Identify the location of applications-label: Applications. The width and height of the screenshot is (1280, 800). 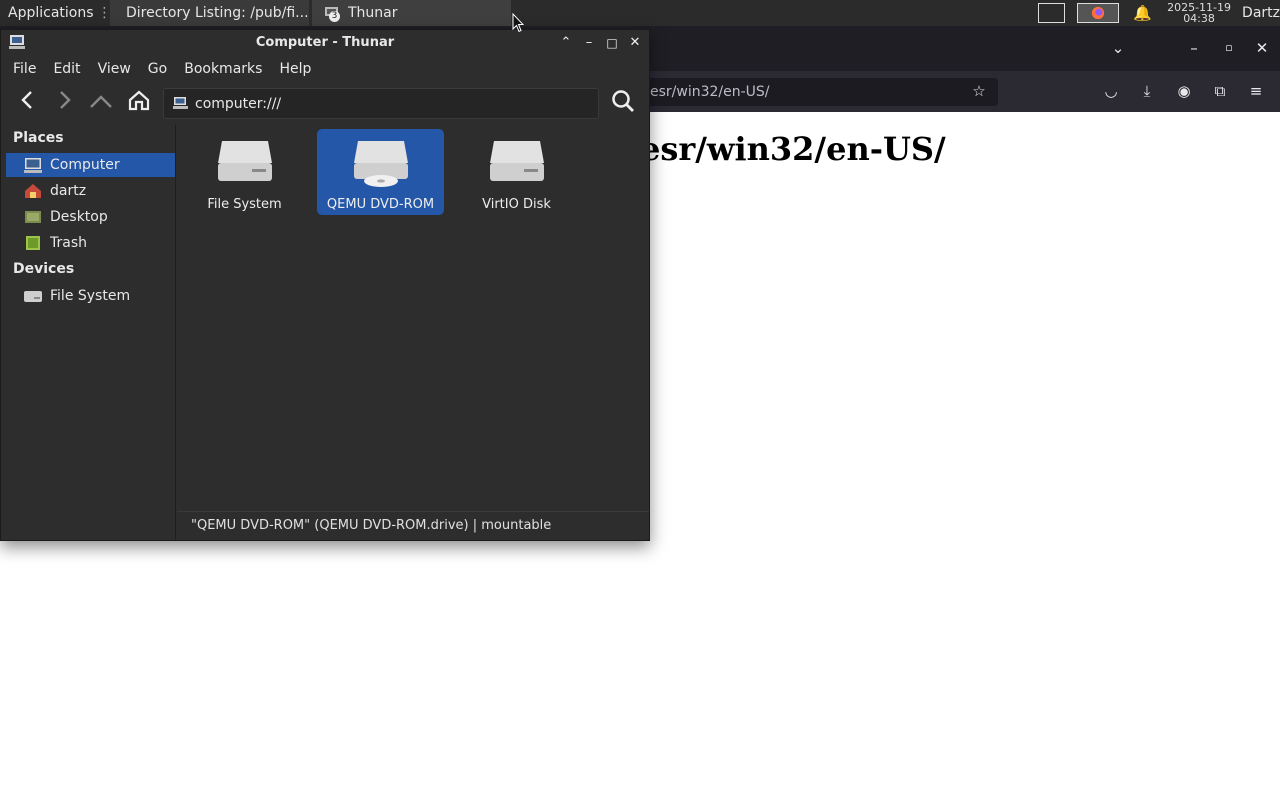
(51, 13).